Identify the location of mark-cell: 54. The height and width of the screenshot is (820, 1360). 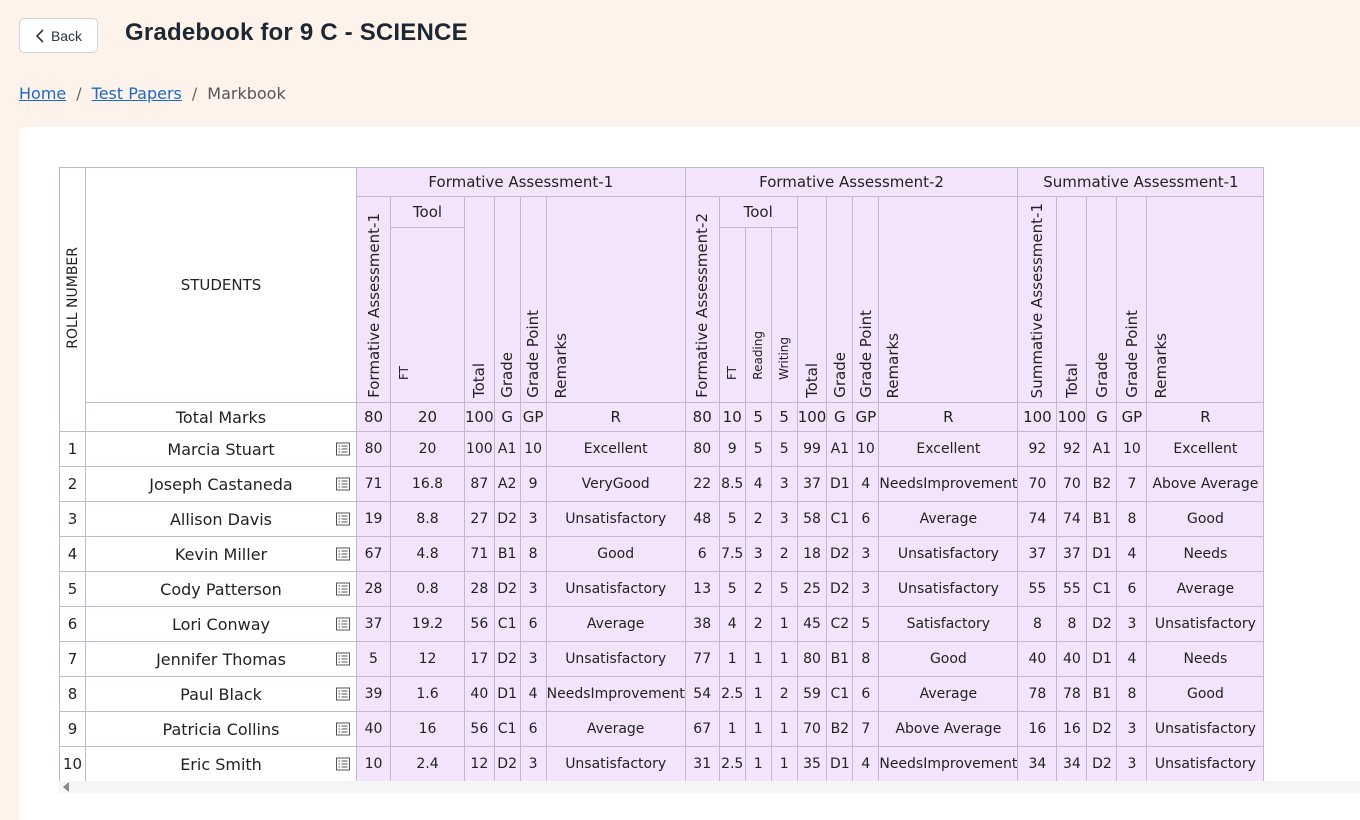
(702, 694).